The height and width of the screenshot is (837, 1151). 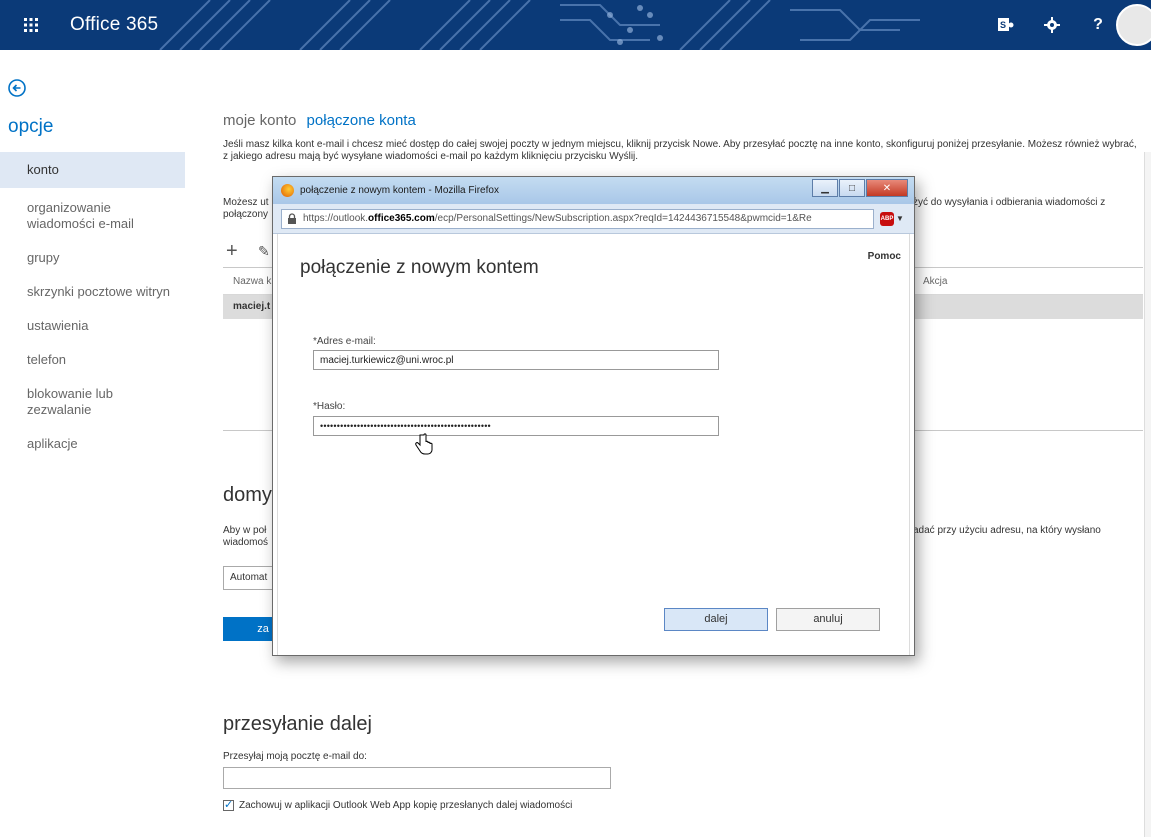 I want to click on popup-heading: połączenie z nowym kontem, so click(x=419, y=267).